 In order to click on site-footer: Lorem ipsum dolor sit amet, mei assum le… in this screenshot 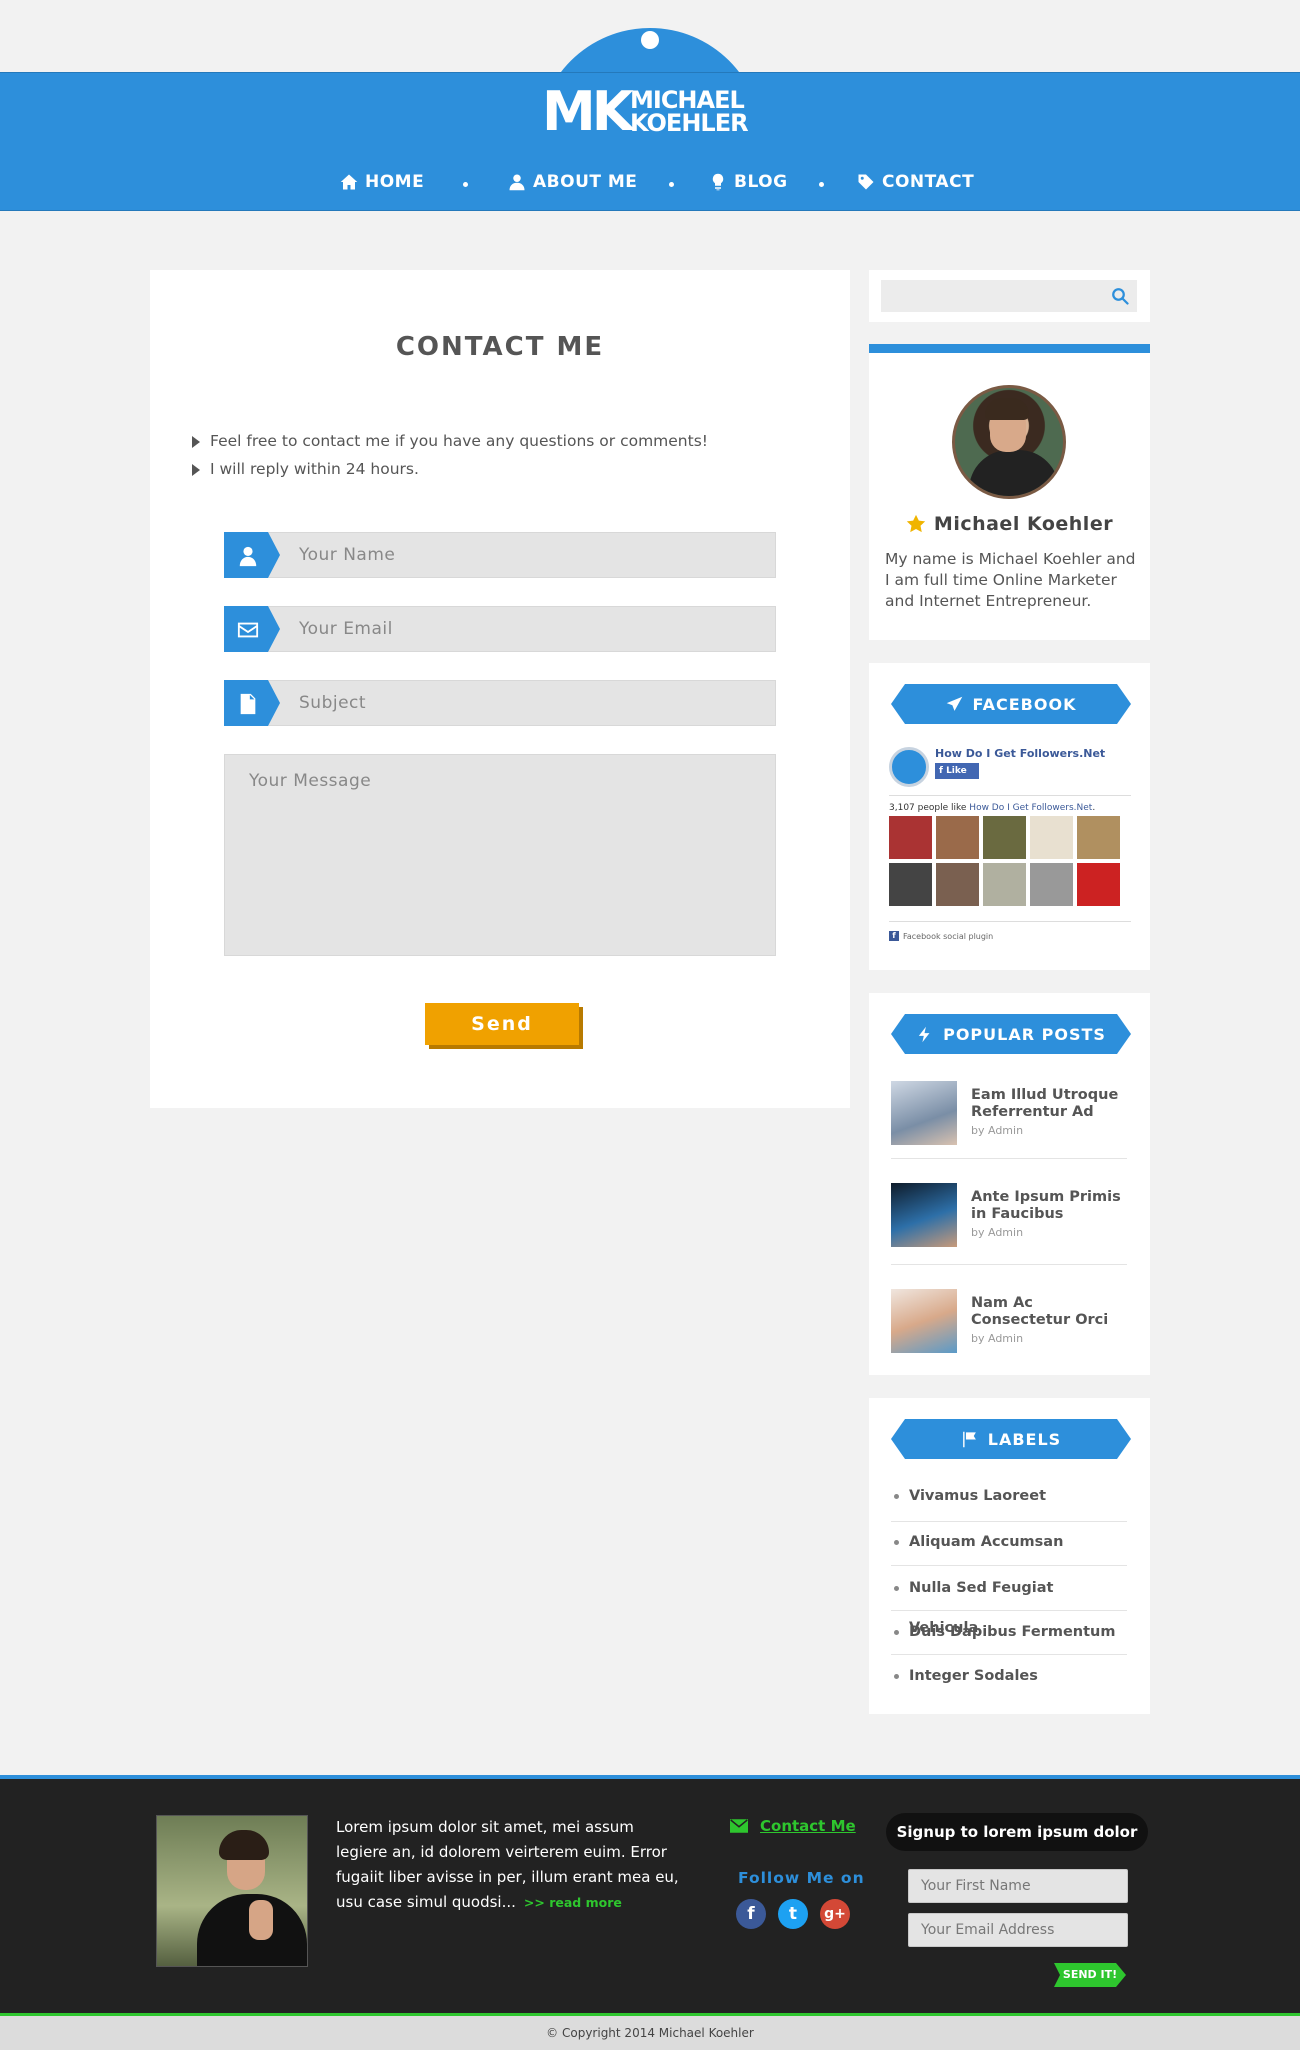, I will do `click(650, 1895)`.